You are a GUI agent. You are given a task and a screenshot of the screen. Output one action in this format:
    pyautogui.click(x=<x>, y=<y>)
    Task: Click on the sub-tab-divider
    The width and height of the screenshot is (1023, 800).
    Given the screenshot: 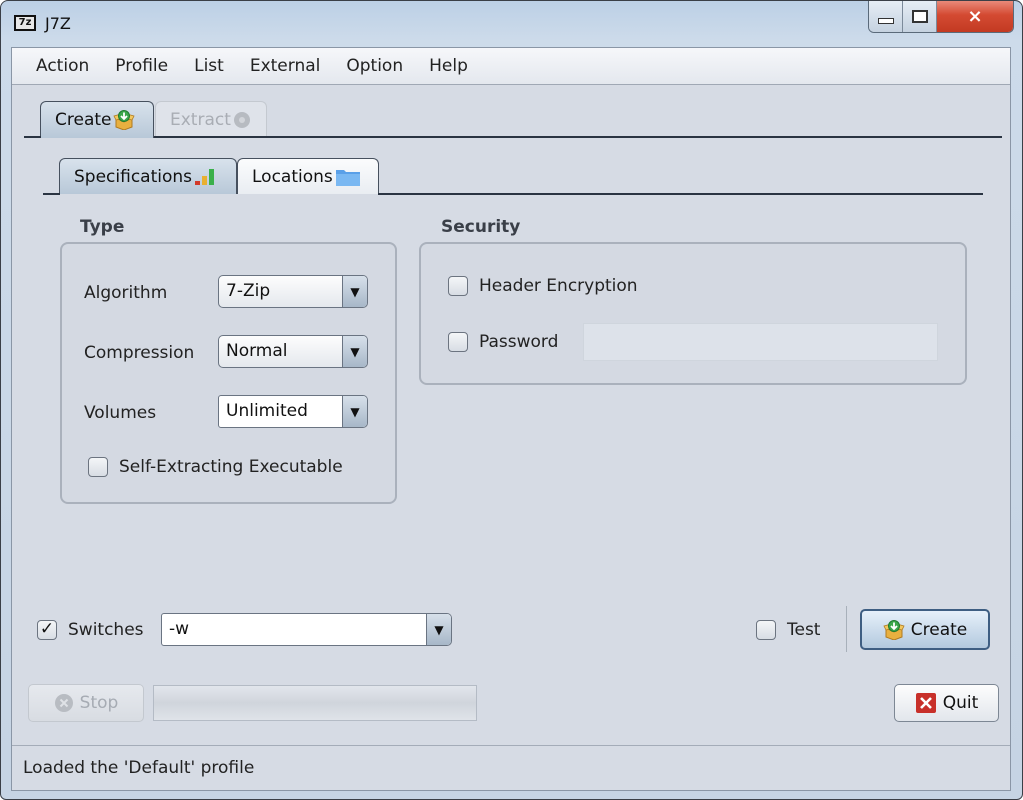 What is the action you would take?
    pyautogui.click(x=680, y=194)
    